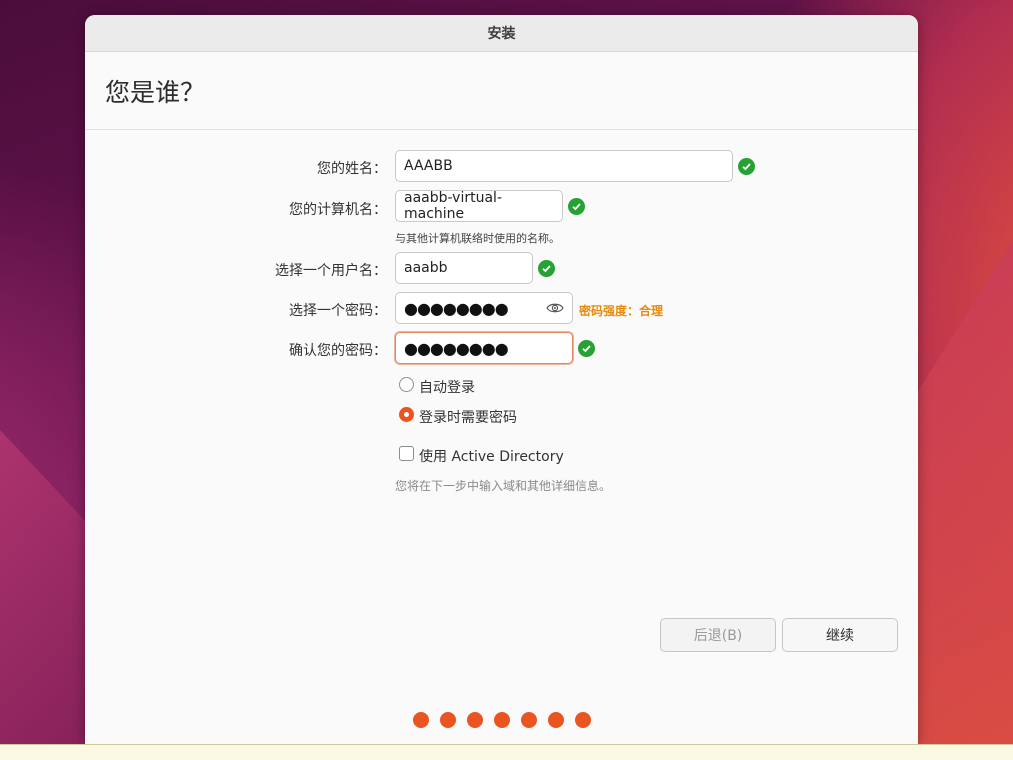 The width and height of the screenshot is (1013, 760). What do you see at coordinates (406, 414) in the screenshot?
I see `require-password-radio` at bounding box center [406, 414].